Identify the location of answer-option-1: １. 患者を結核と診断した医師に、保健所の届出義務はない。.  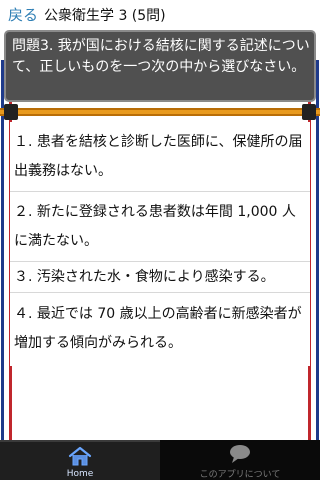
(160, 157).